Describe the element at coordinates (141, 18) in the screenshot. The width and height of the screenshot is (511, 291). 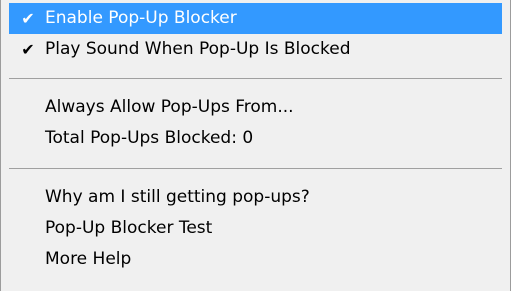
I see `menu-item-label: Enable Pop-Up Blocker` at that location.